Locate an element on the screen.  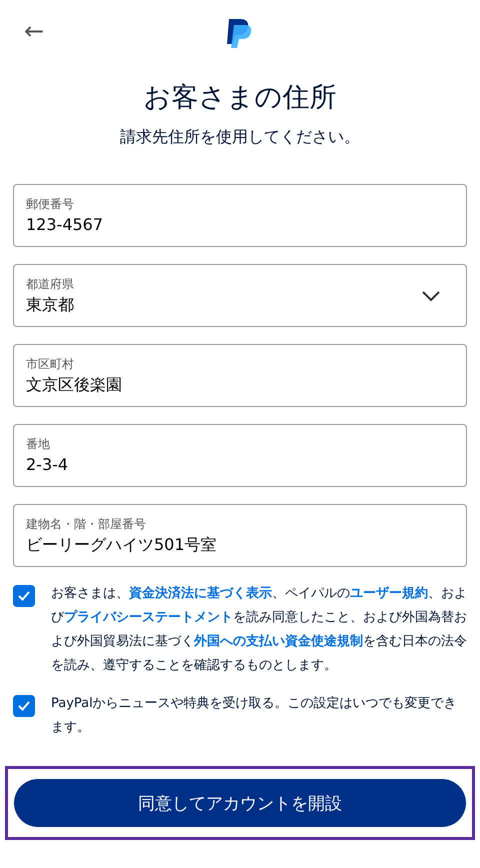
field-label: 市区町村 is located at coordinates (50, 364).